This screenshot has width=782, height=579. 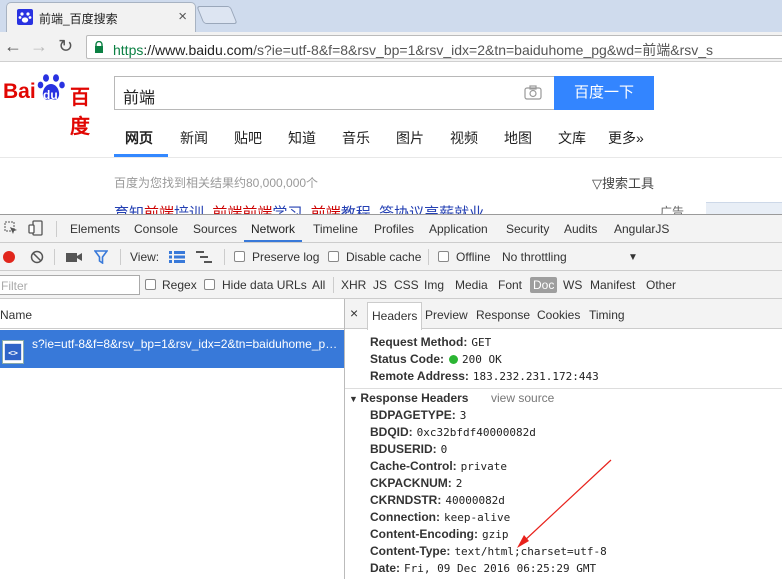 I want to click on filter-type-media: Media, so click(x=471, y=285).